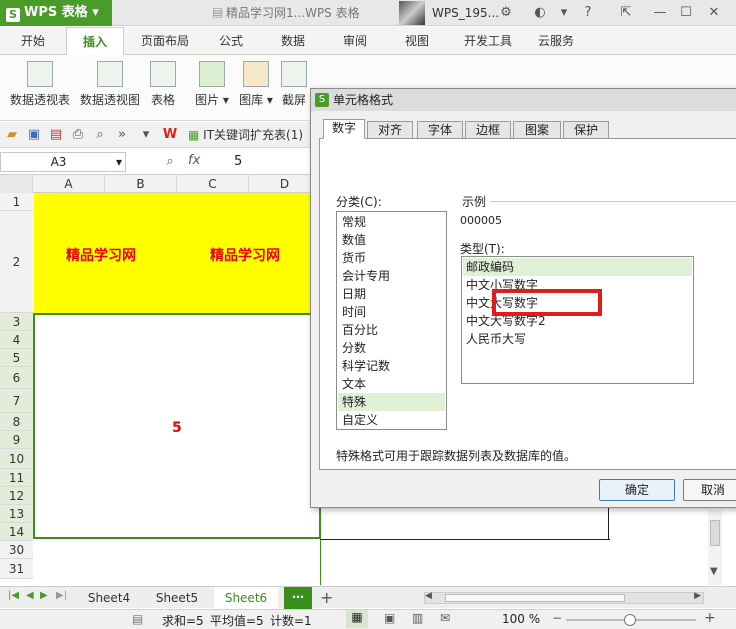  Describe the element at coordinates (660, 13) in the screenshot. I see `minimize-icon: —` at that location.